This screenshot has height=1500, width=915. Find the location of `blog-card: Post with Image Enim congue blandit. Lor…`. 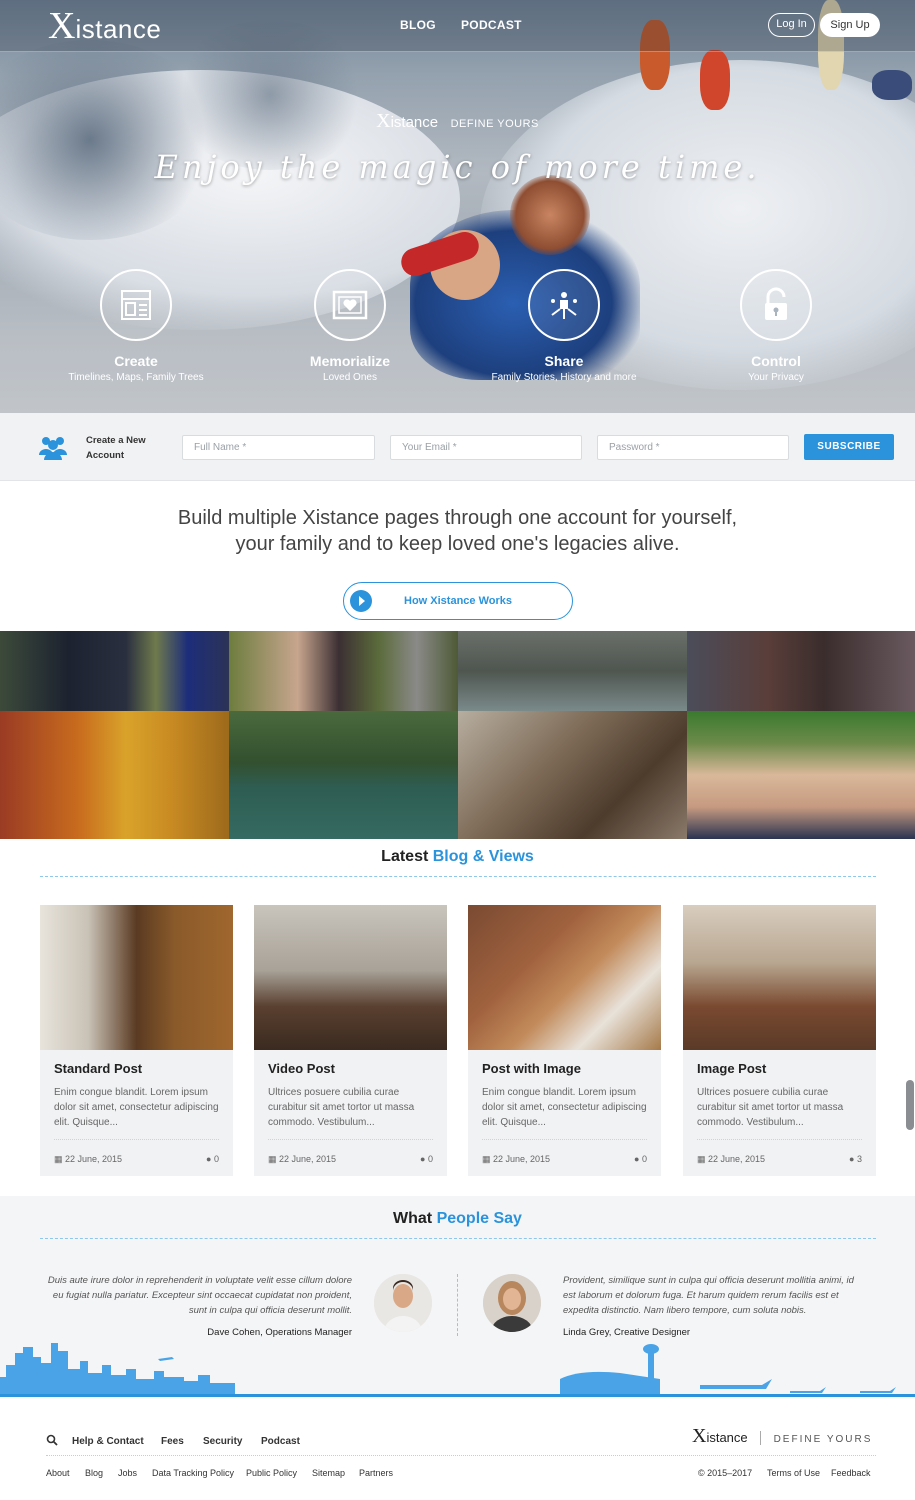

blog-card: Post with Image Enim congue blandit. Lor… is located at coordinates (564, 1040).